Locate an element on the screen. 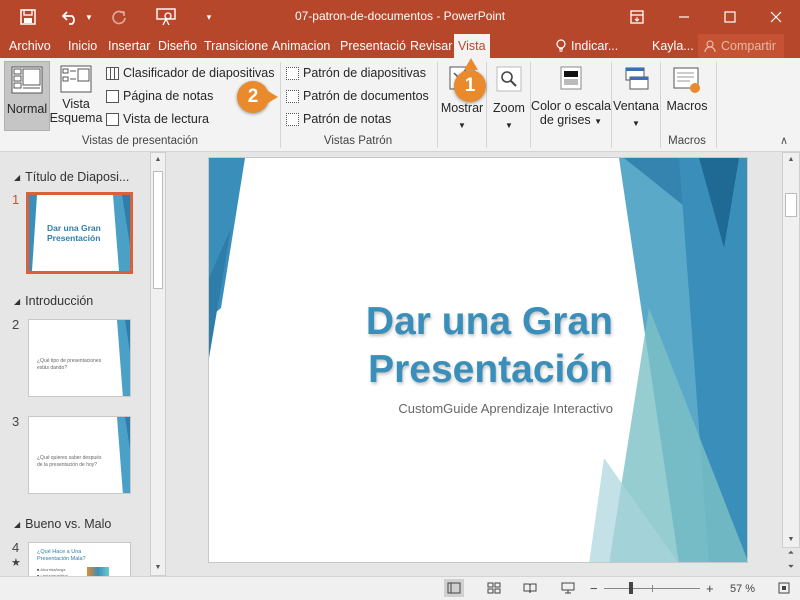 The height and width of the screenshot is (600, 800). minimize-icon is located at coordinates (684, 17).